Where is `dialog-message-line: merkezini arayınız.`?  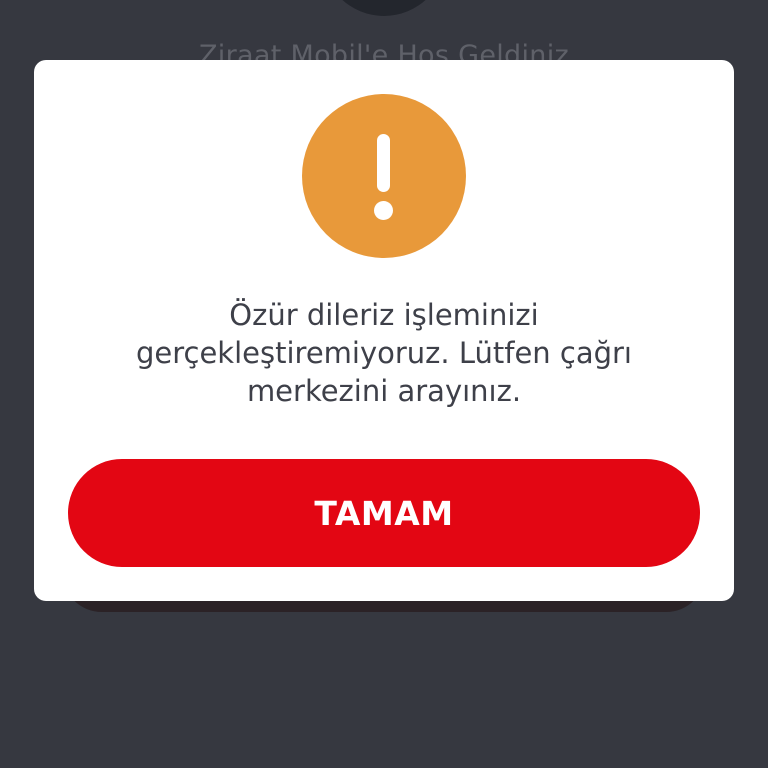 dialog-message-line: merkezini arayınız. is located at coordinates (384, 391).